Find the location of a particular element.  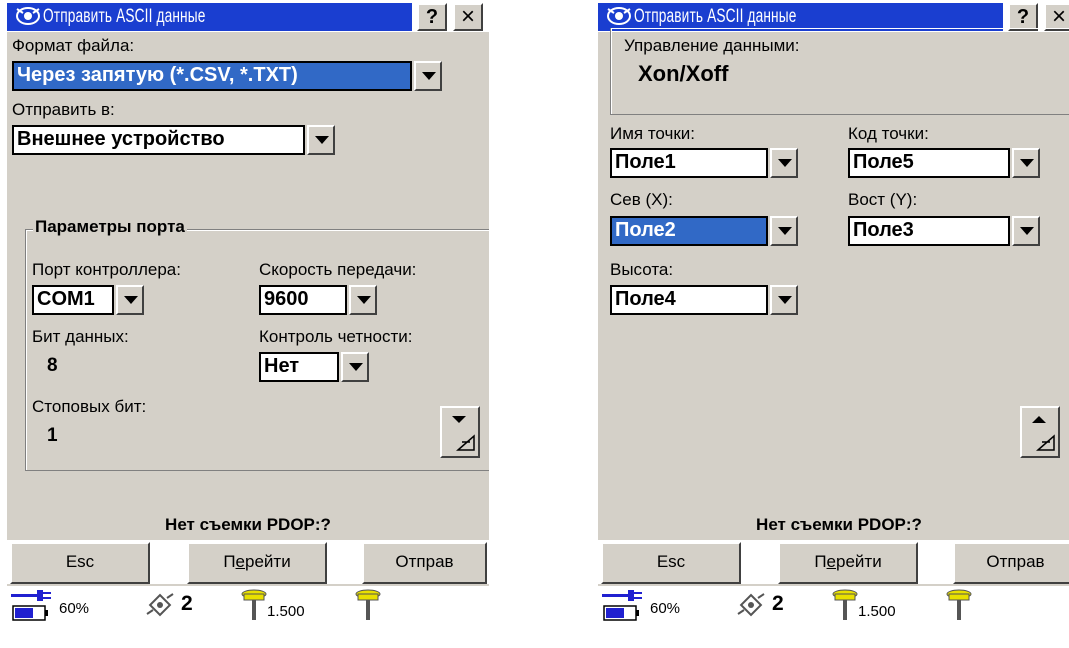

height-dropdown: Поле4 is located at coordinates (705, 300).